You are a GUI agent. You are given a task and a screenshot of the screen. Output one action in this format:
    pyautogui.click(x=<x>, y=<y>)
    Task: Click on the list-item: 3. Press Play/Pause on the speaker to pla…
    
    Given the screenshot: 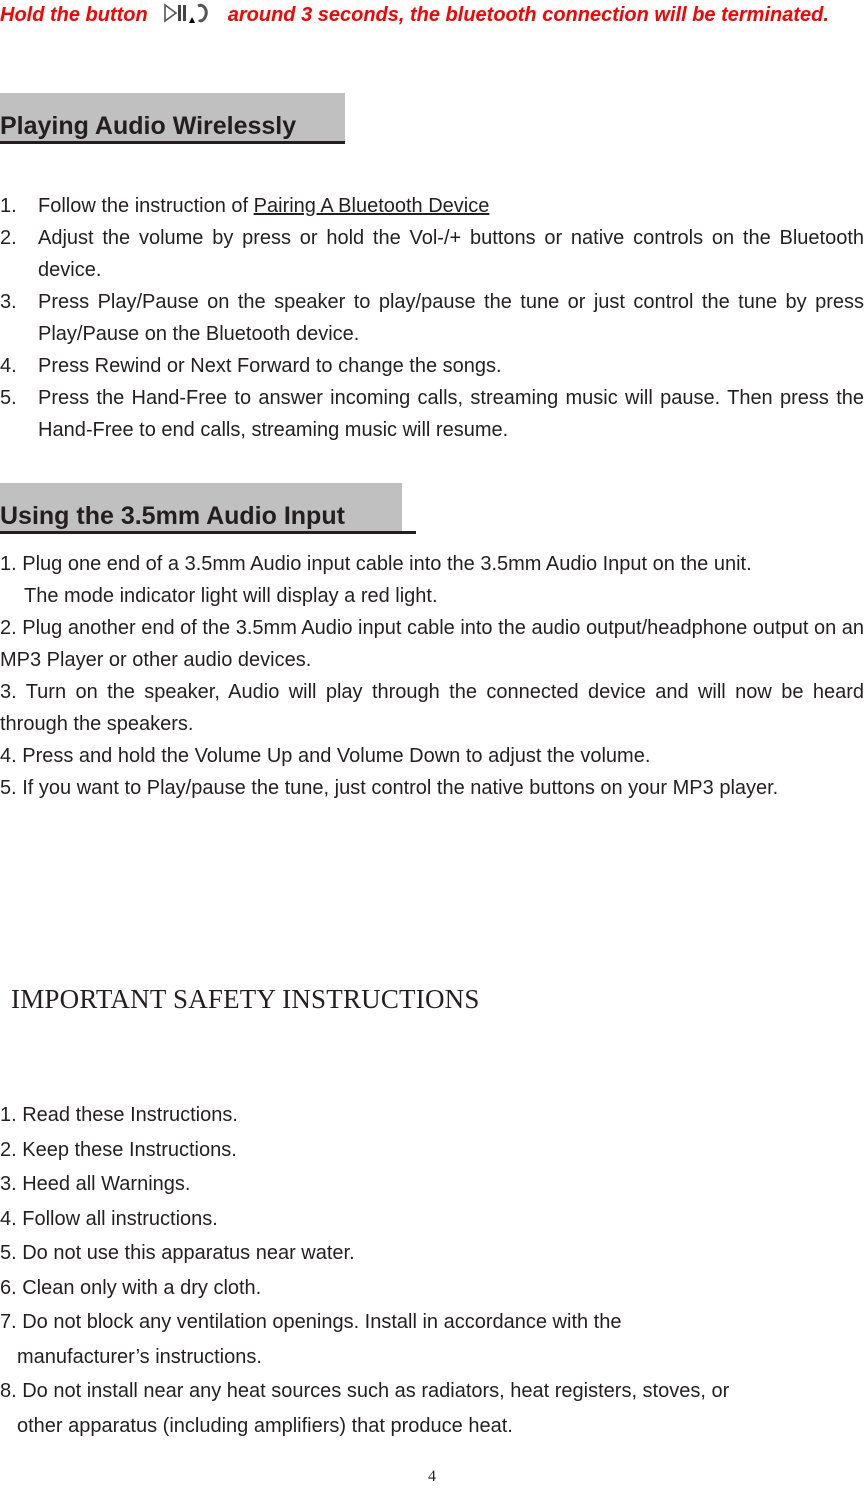 What is the action you would take?
    pyautogui.click(x=432, y=318)
    